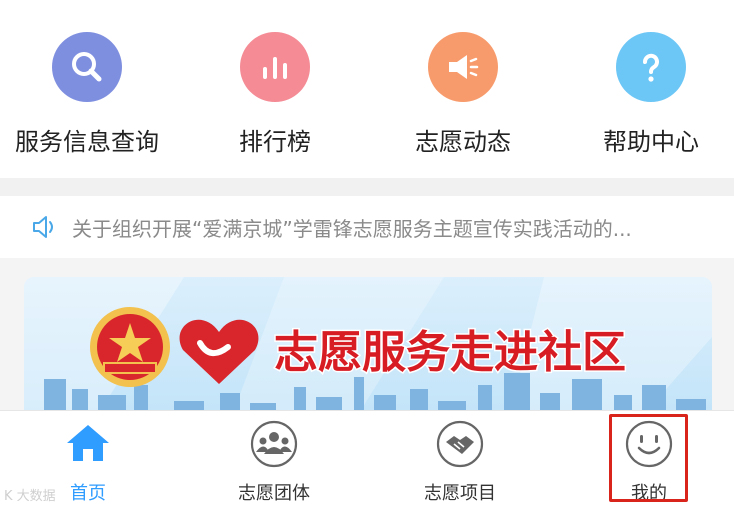 This screenshot has height=508, width=734. I want to click on nav-label: 志愿项目, so click(460, 493).